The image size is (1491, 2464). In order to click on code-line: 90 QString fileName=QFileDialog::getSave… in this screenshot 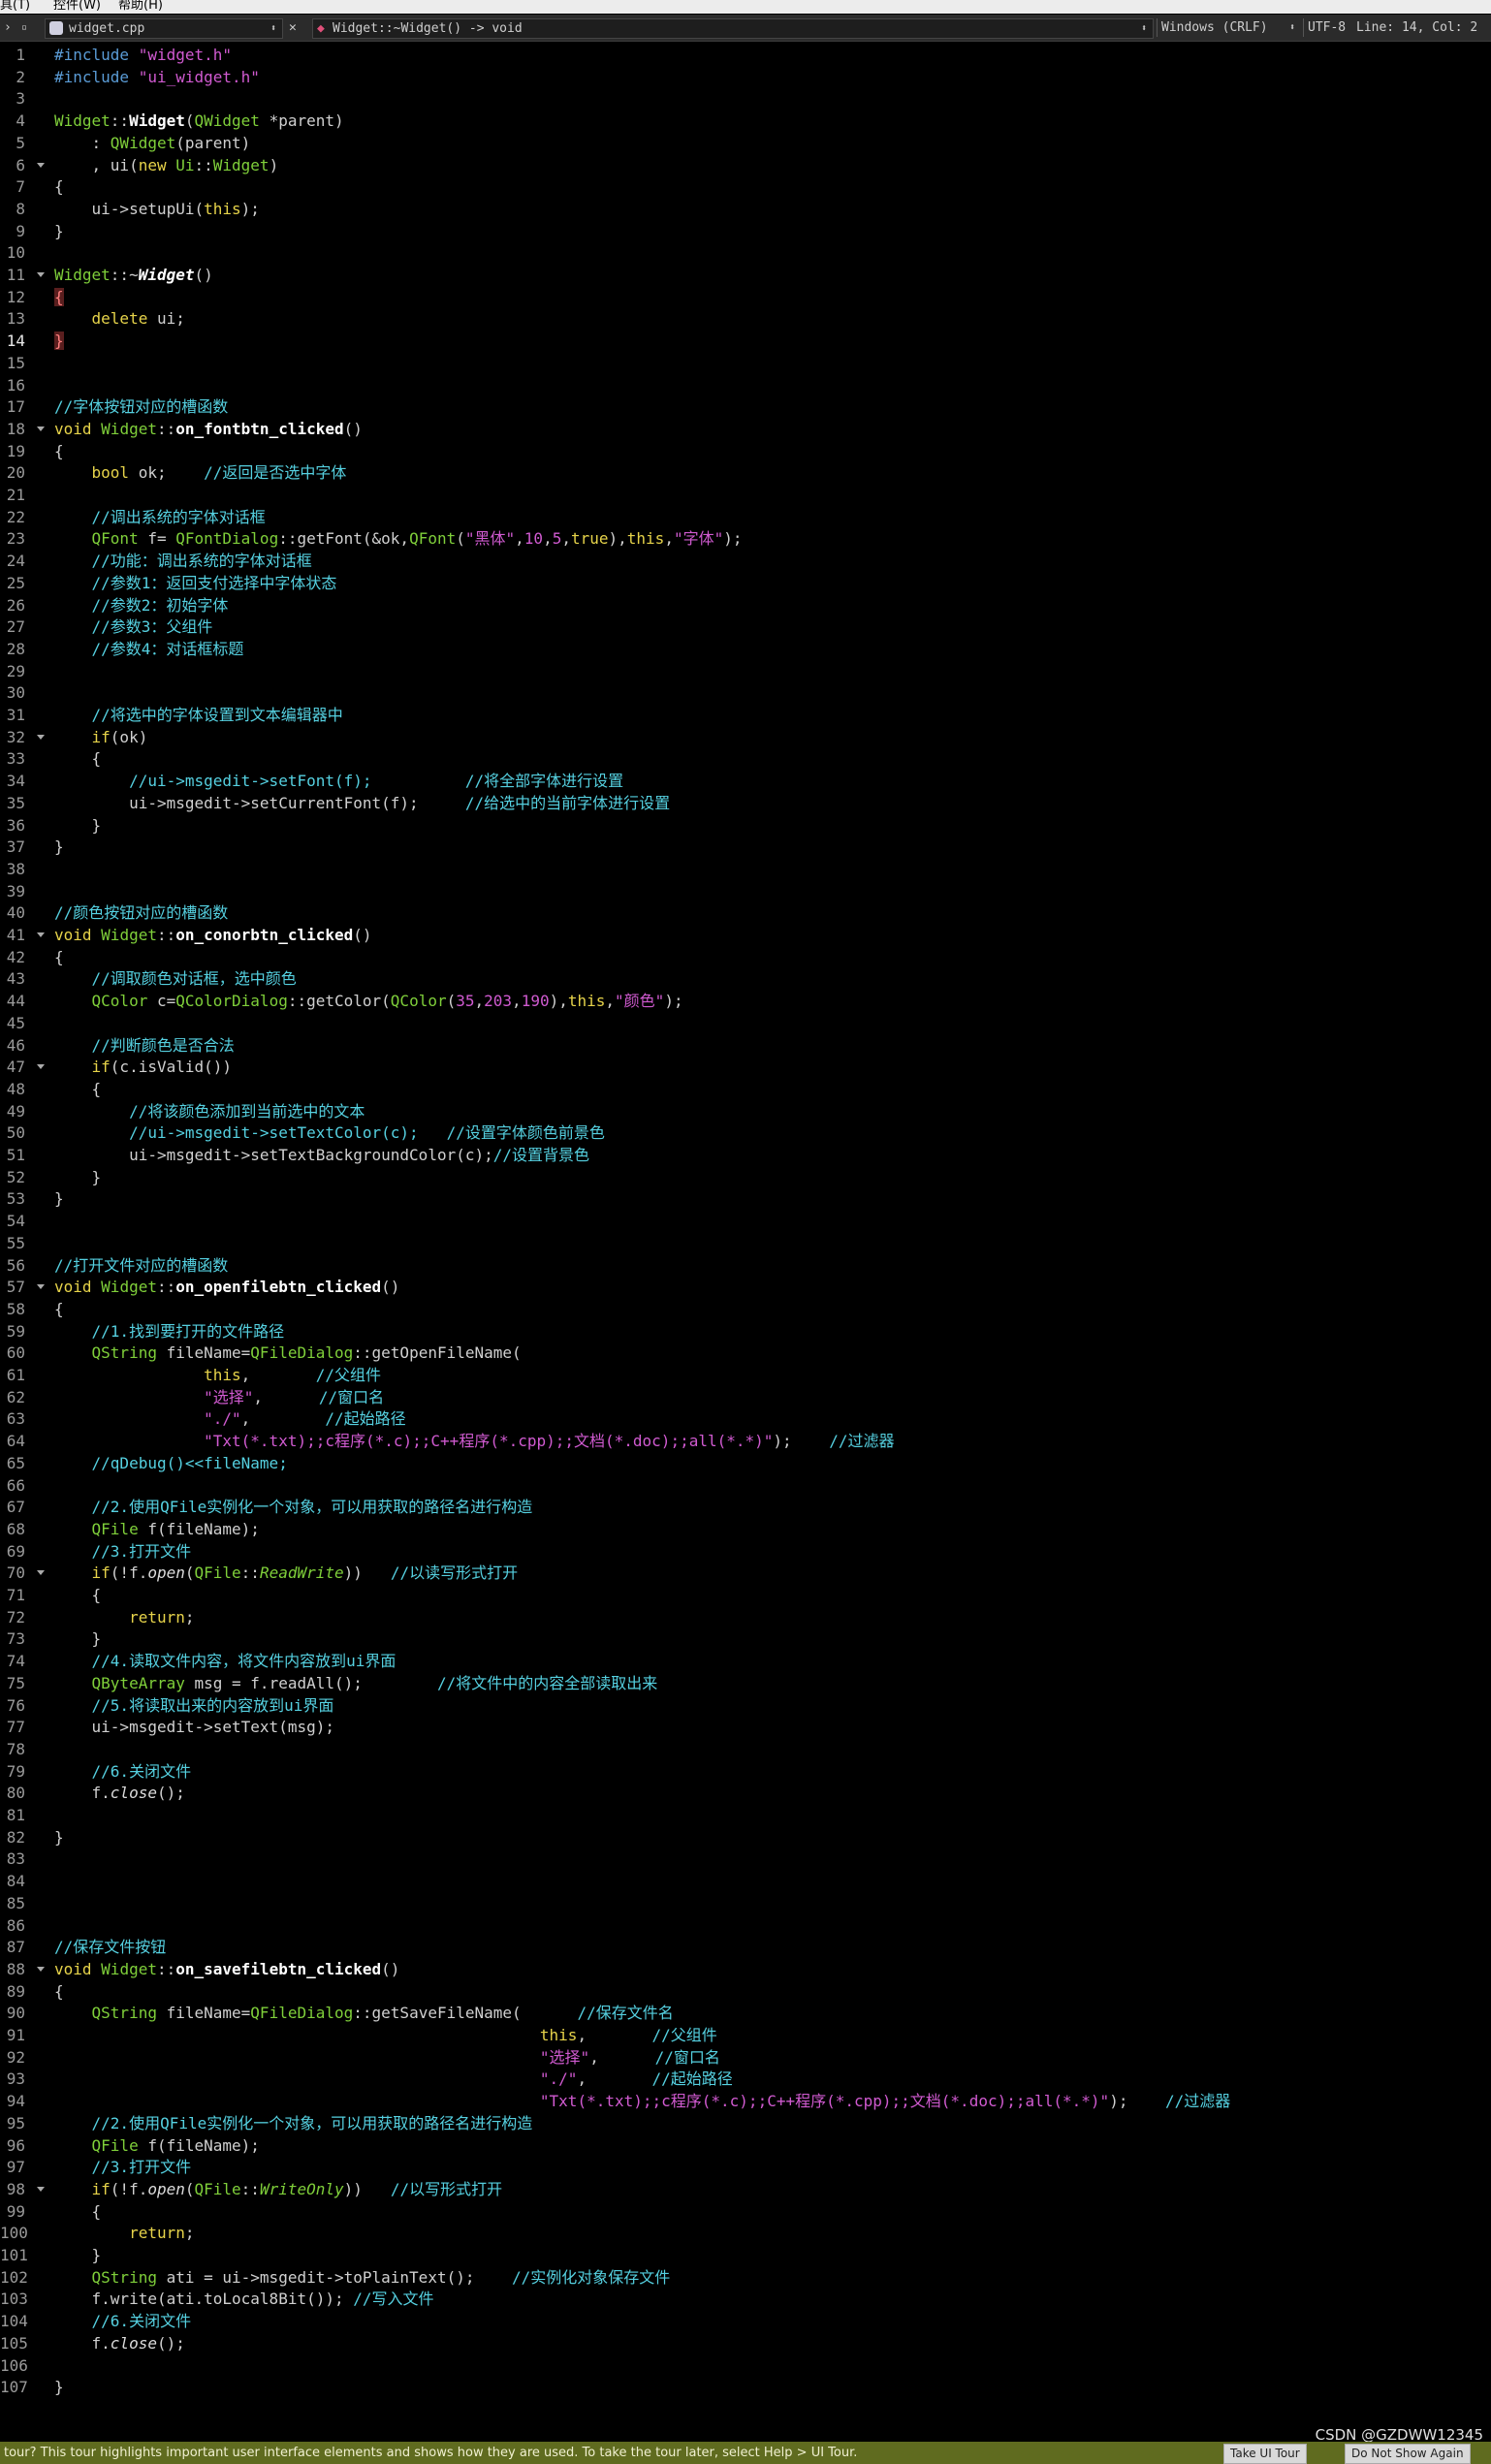, I will do `click(745, 2013)`.